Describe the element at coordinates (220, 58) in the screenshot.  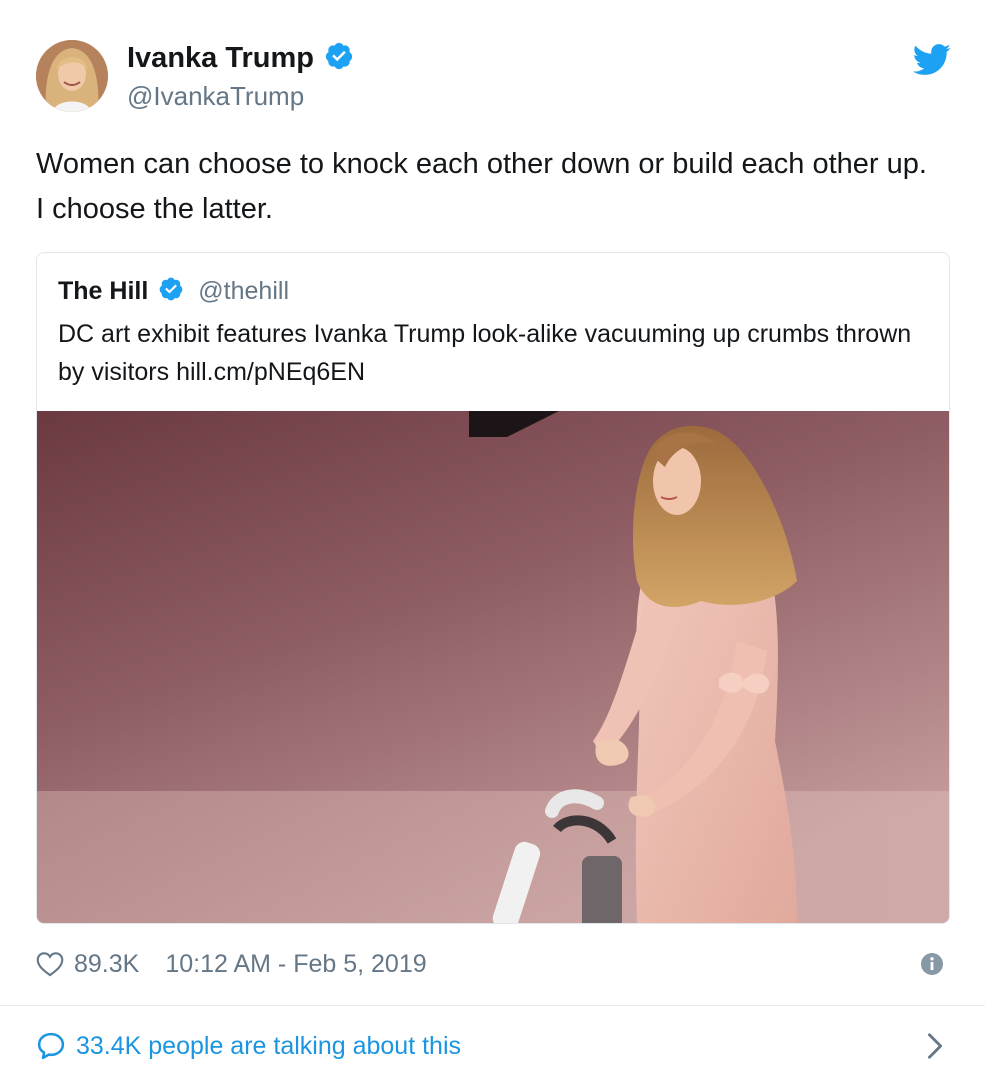
I see `author-name: Ivanka Trump` at that location.